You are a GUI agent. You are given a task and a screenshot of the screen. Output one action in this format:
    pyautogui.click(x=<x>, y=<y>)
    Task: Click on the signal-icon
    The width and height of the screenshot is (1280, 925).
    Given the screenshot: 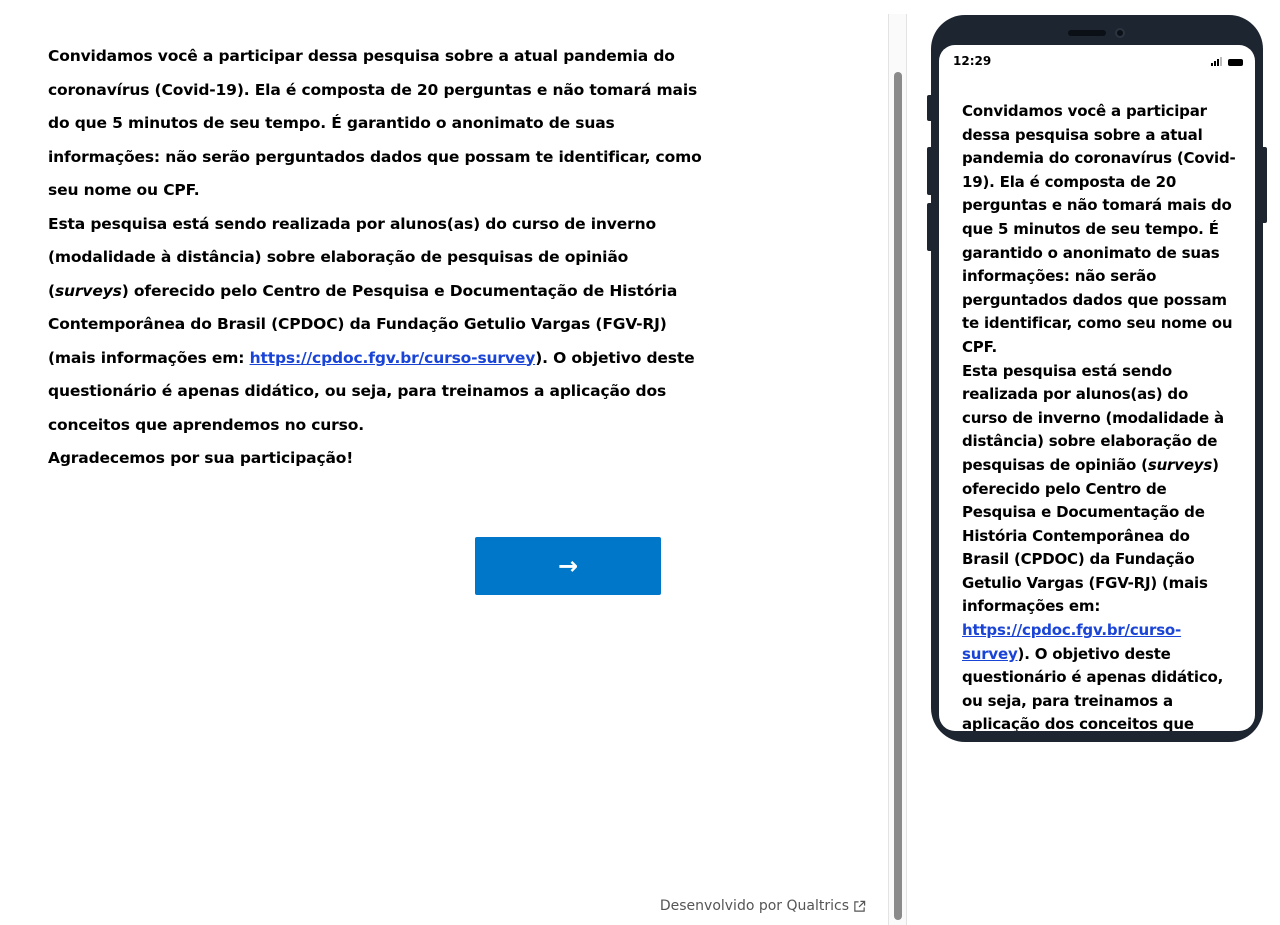 What is the action you would take?
    pyautogui.click(x=1216, y=61)
    